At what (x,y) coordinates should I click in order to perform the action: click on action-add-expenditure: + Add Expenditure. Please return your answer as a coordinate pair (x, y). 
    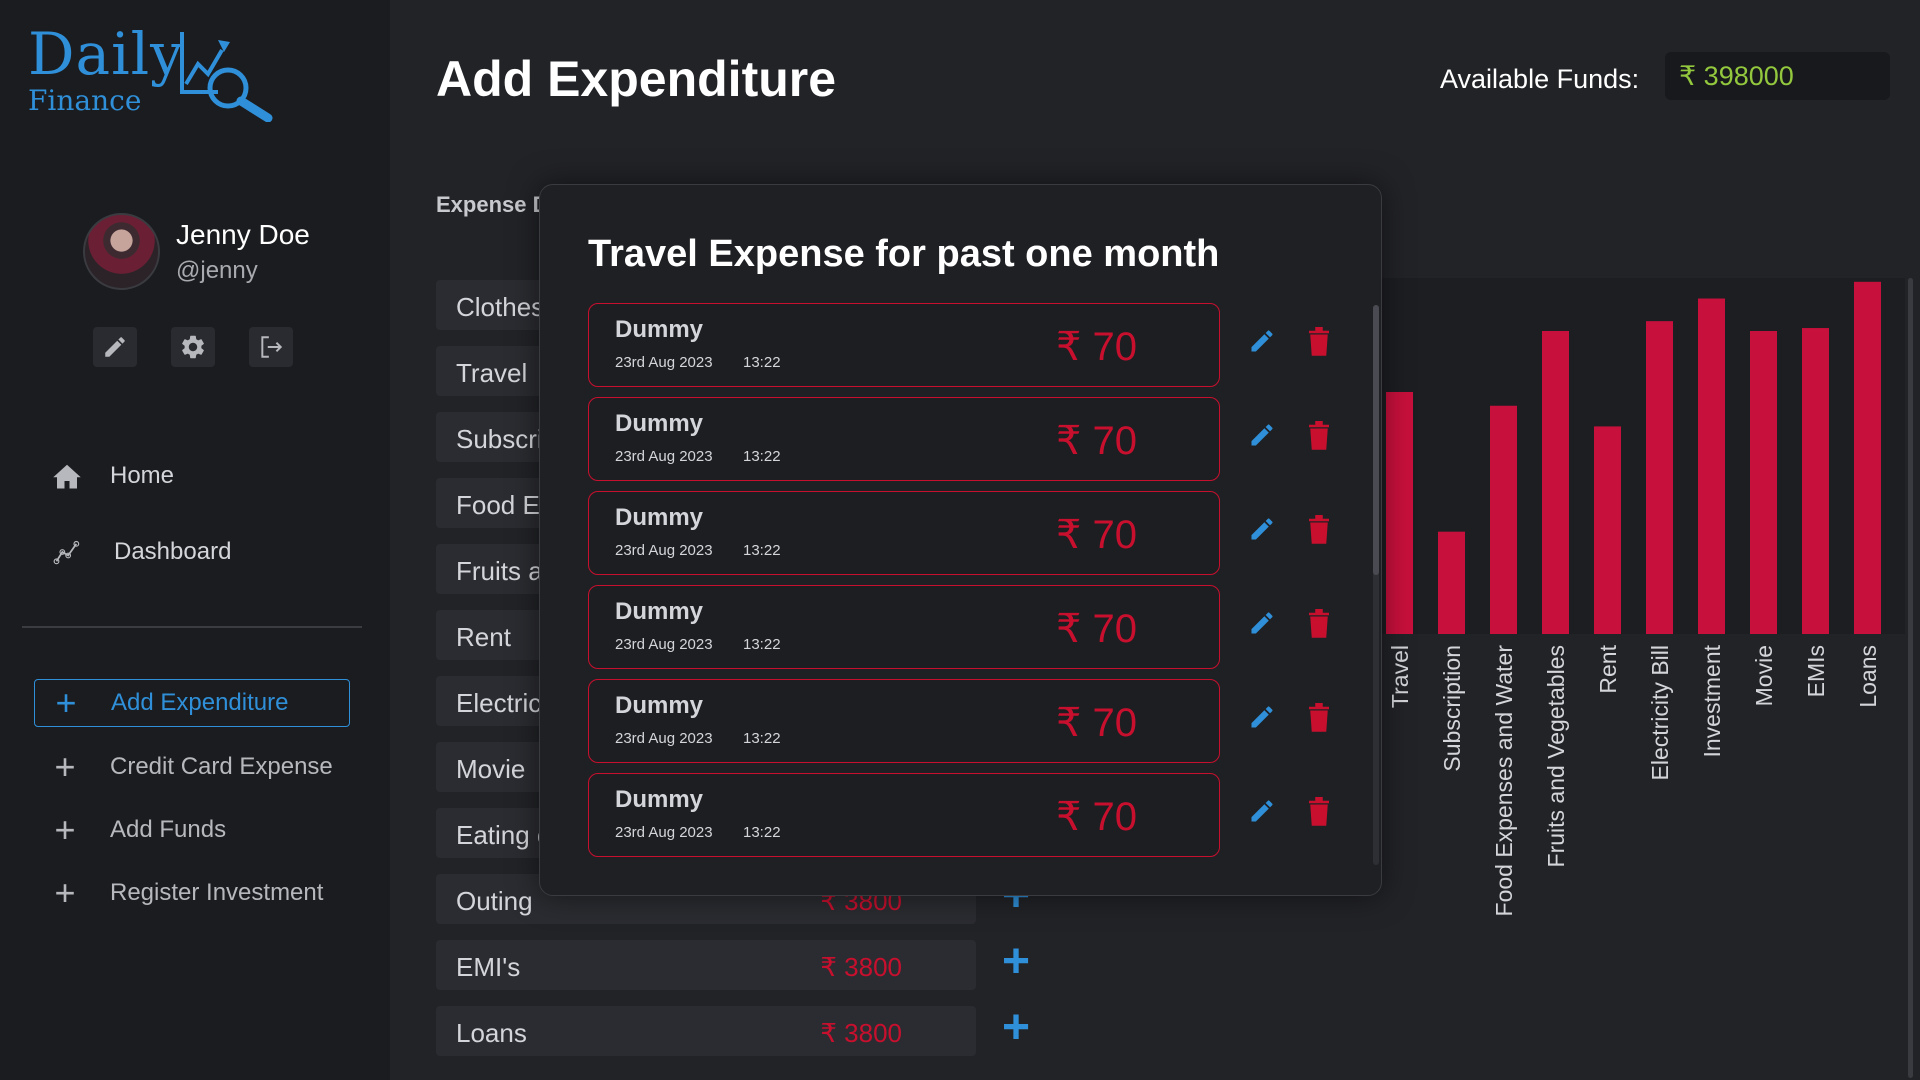
    Looking at the image, I should click on (192, 703).